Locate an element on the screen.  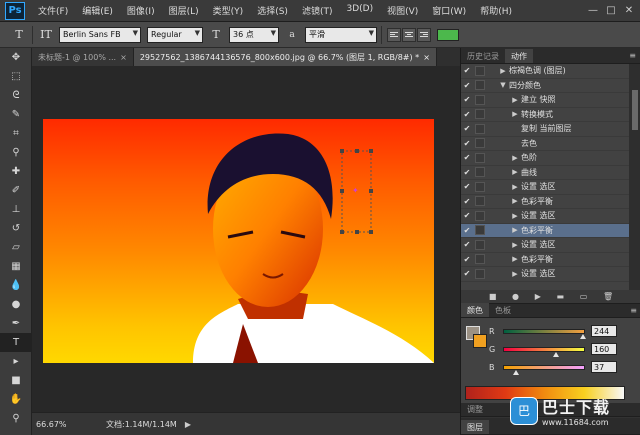
move-tool-icon: ✥ is located at coordinates (16, 57).